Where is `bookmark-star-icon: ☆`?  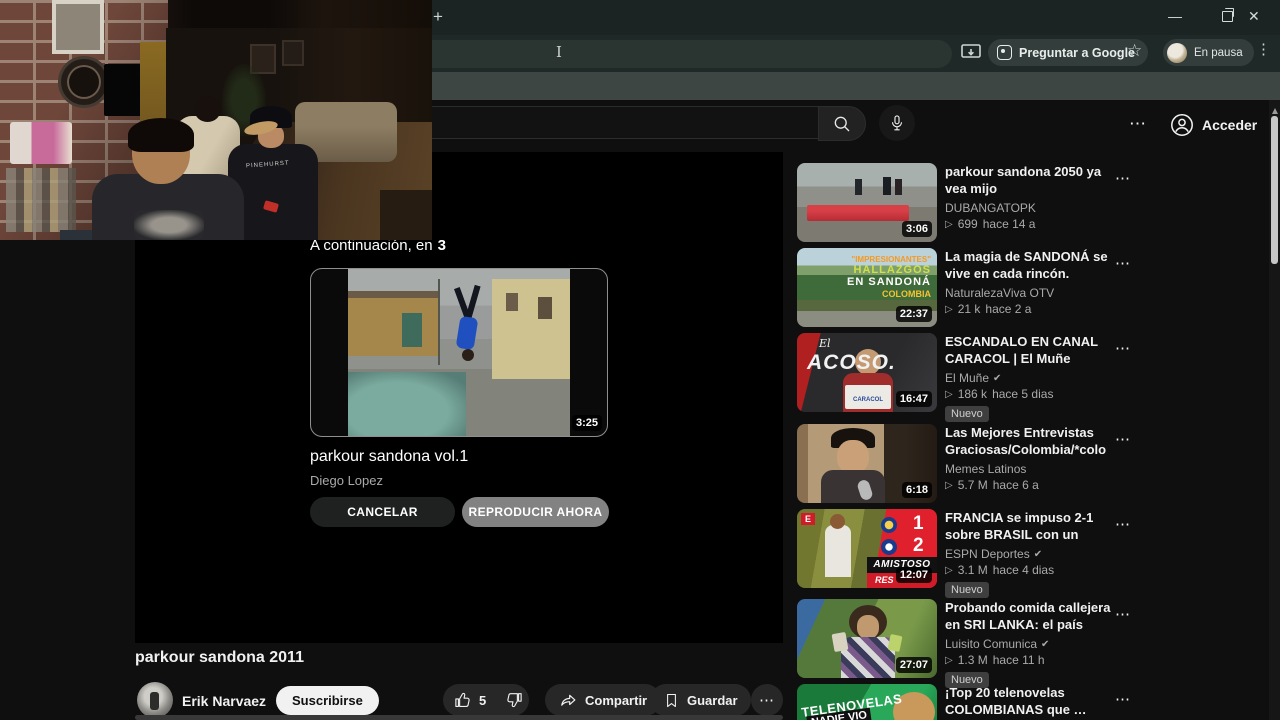 bookmark-star-icon: ☆ is located at coordinates (1134, 51).